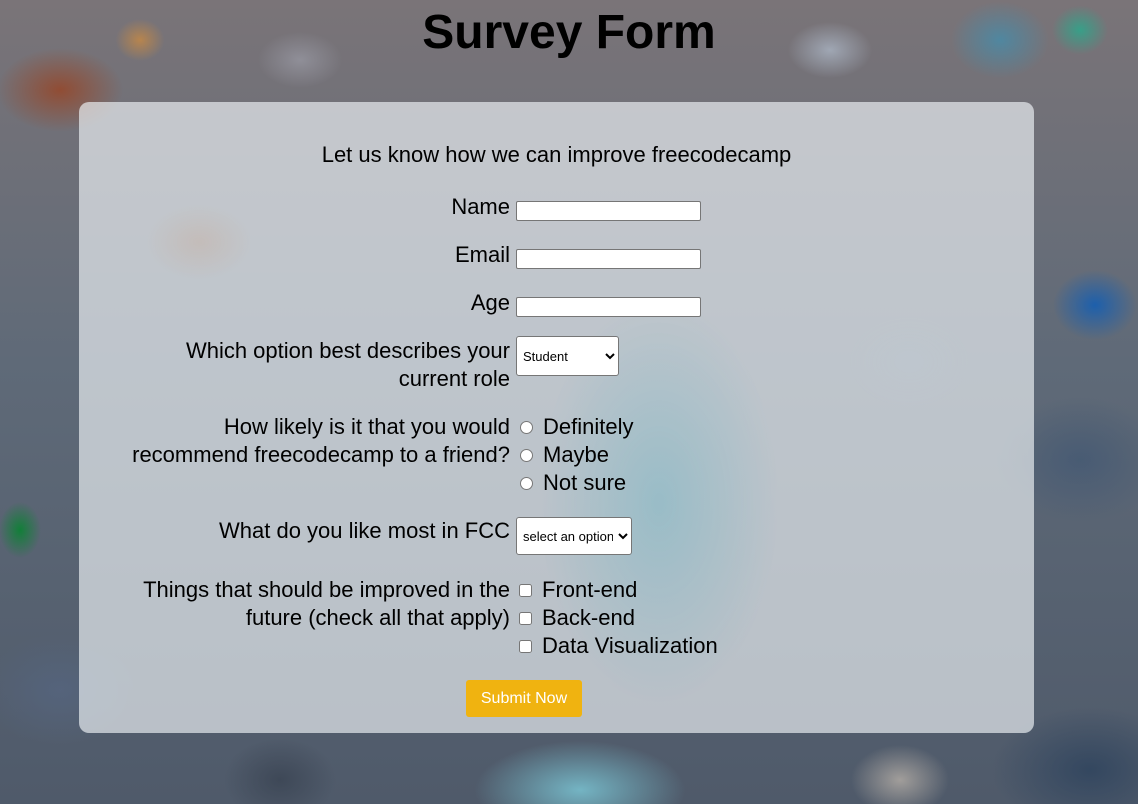  What do you see at coordinates (482, 254) in the screenshot?
I see `email-label: Email` at bounding box center [482, 254].